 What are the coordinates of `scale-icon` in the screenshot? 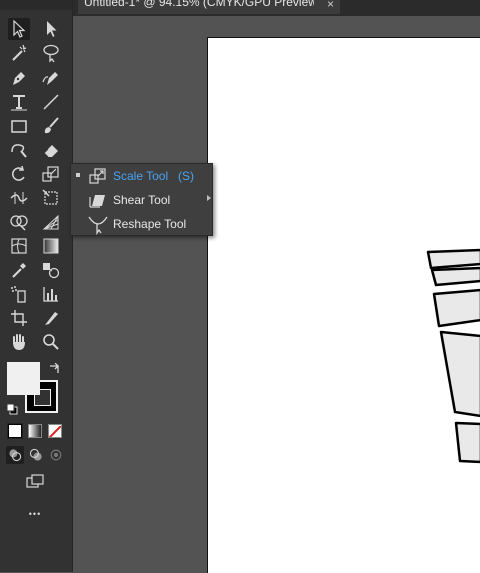 It's located at (98, 176).